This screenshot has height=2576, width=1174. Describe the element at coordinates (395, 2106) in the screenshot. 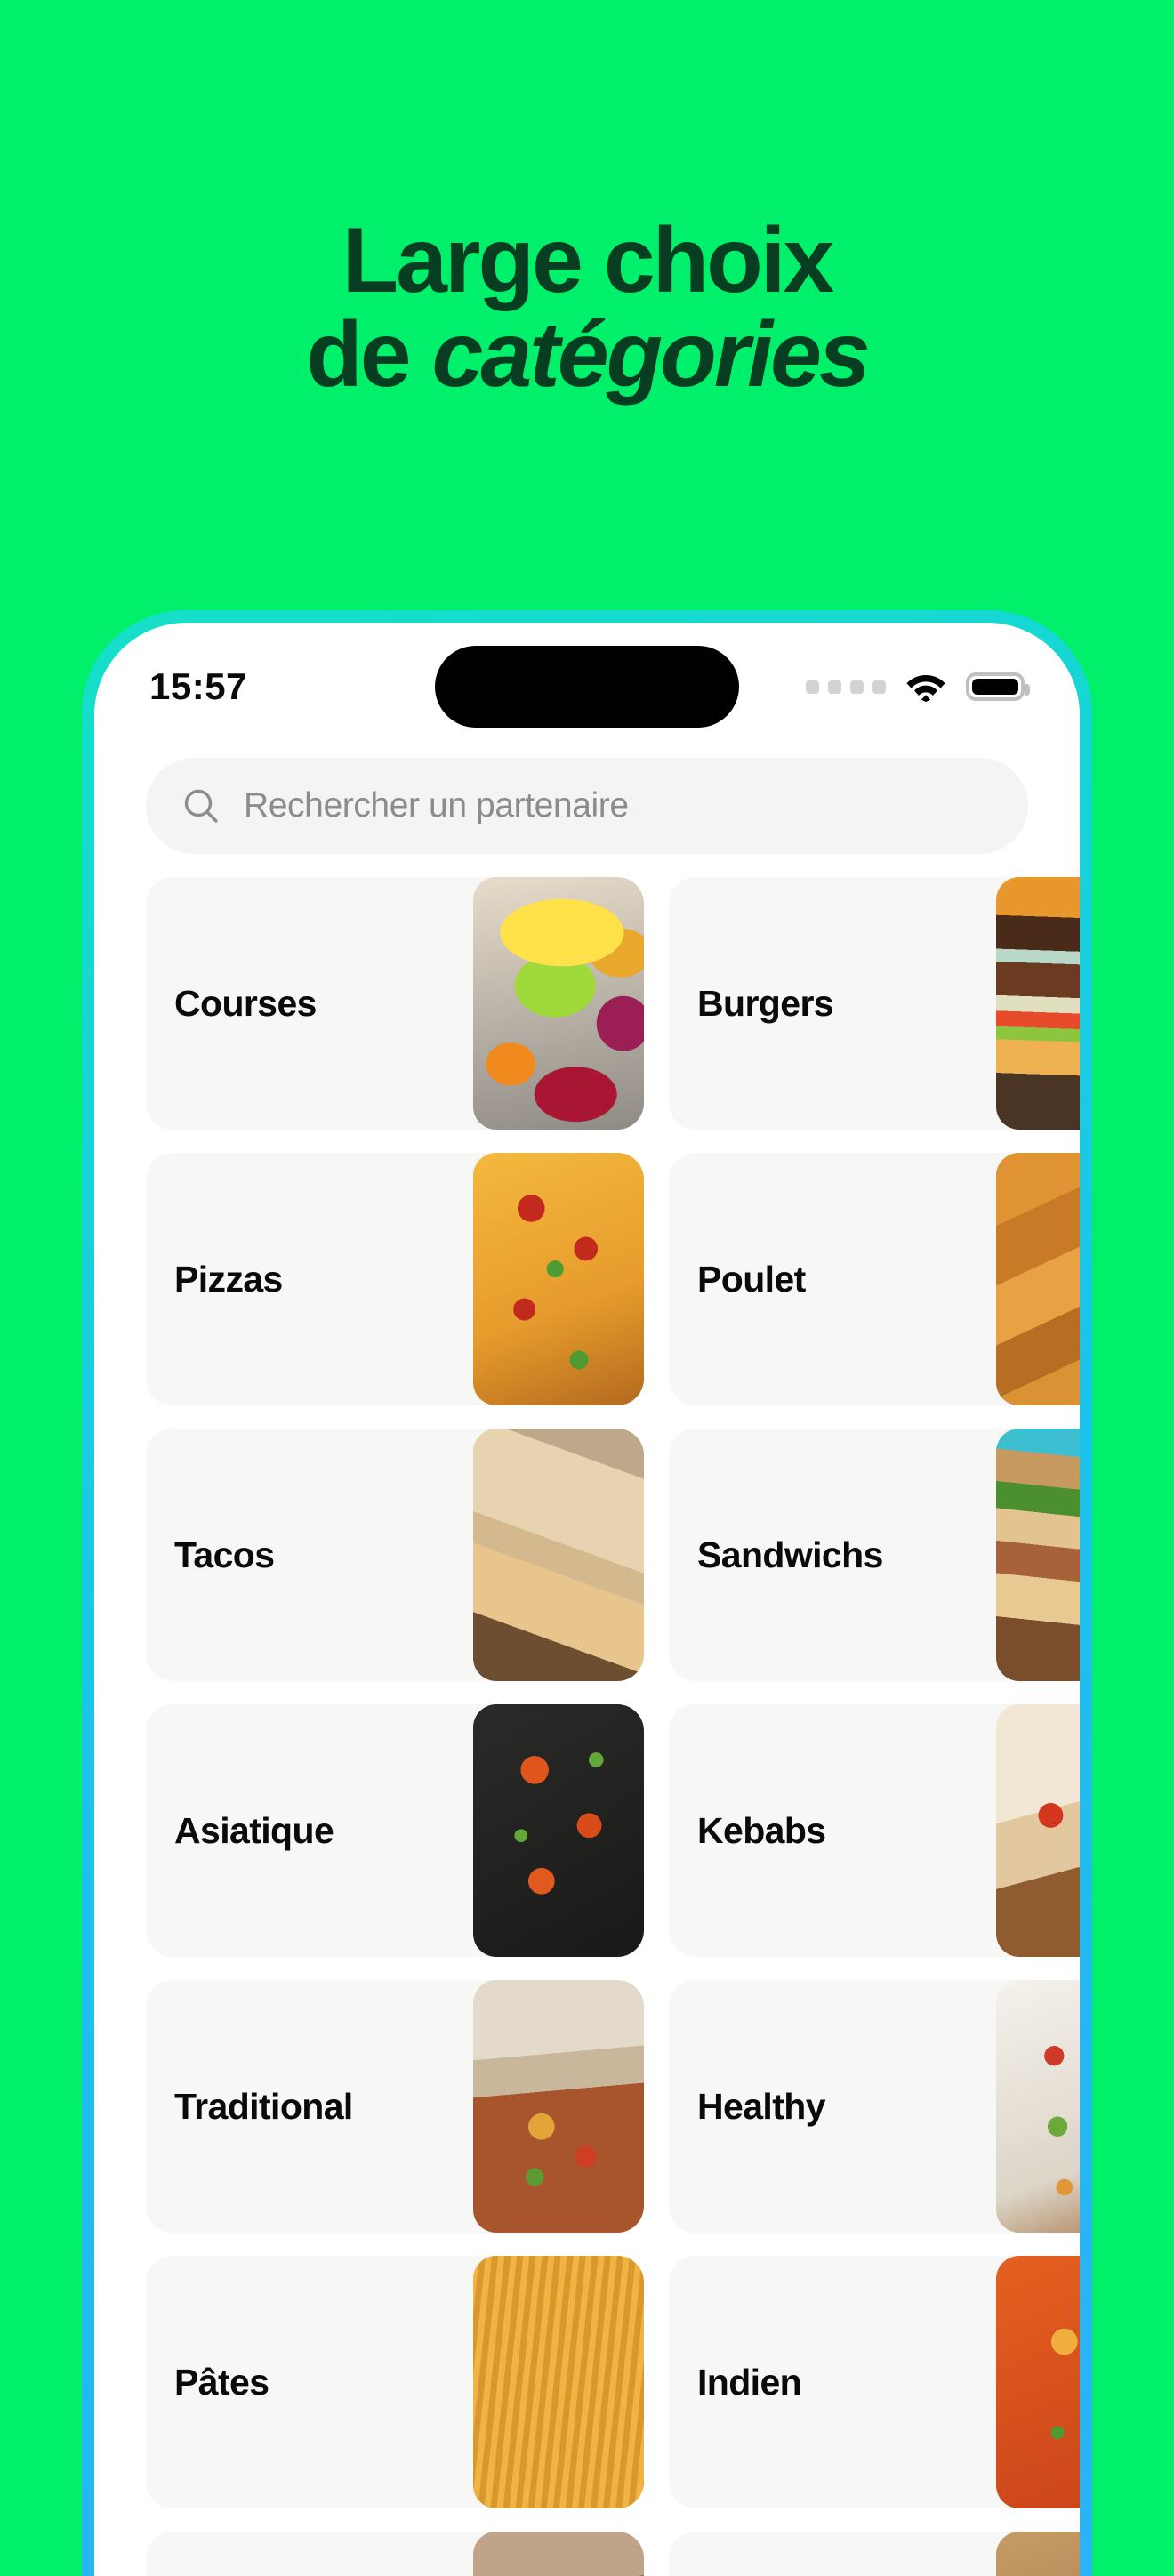

I see `category-card-traditional: Traditional` at that location.